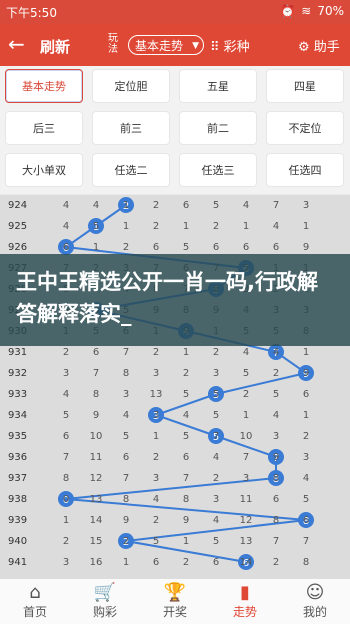 This screenshot has height=624, width=350. What do you see at coordinates (96, 478) in the screenshot?
I see `table-cell: 12` at bounding box center [96, 478].